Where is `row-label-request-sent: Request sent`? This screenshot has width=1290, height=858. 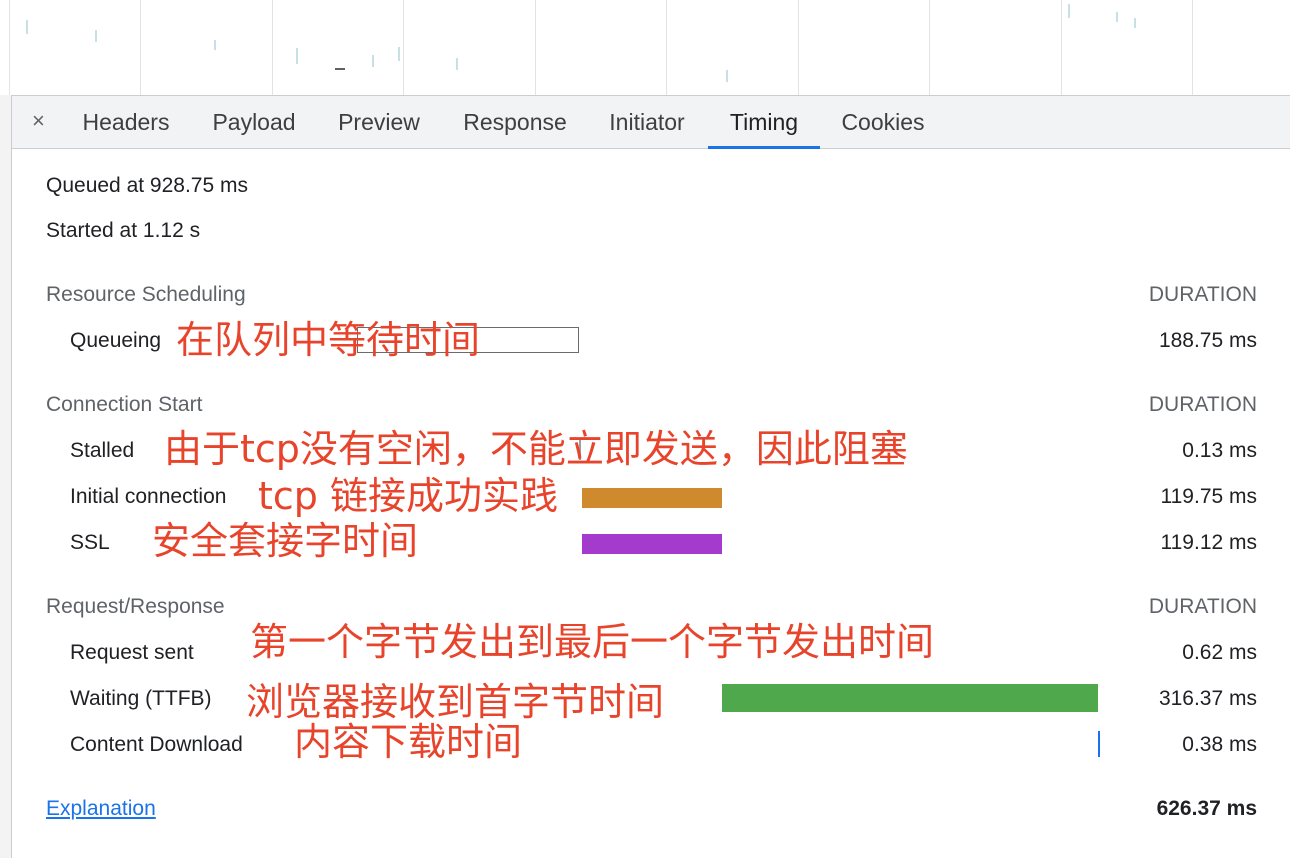 row-label-request-sent: Request sent is located at coordinates (132, 652).